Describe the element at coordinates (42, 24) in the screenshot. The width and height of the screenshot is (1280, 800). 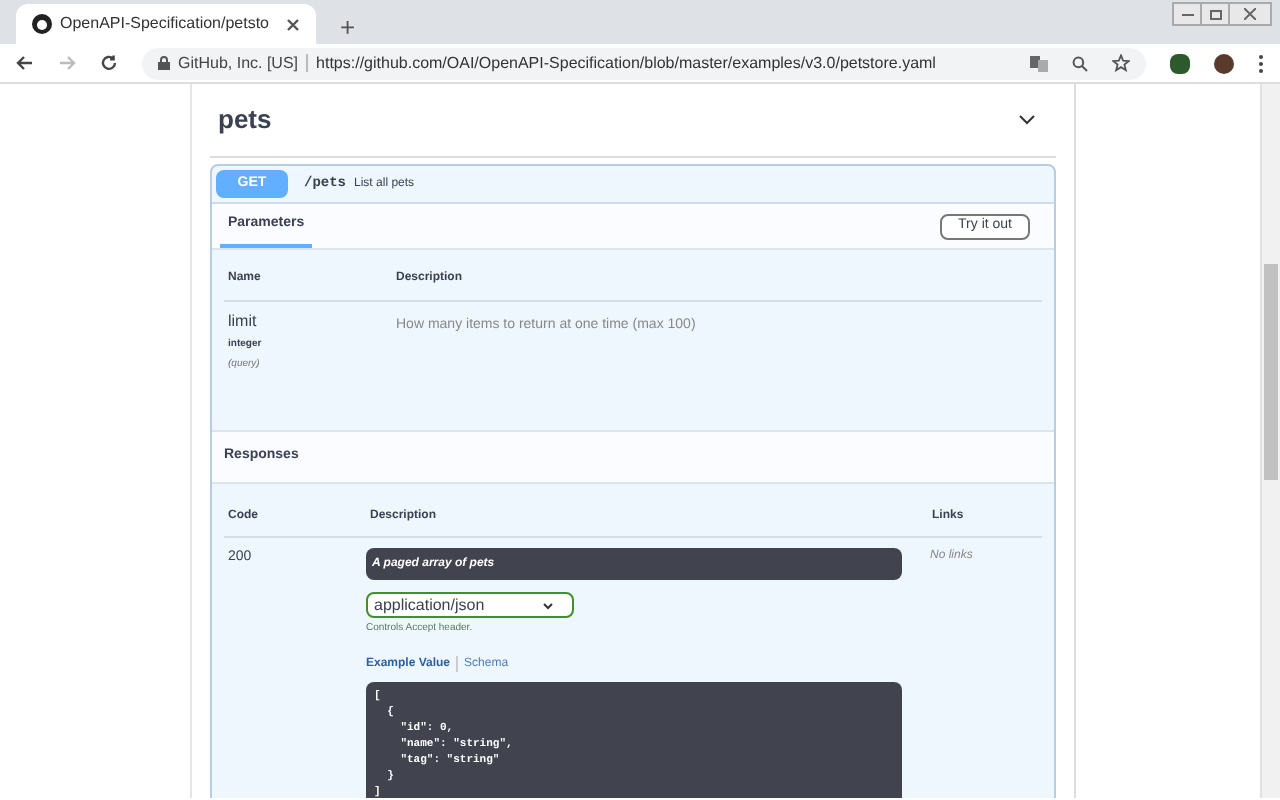
I see `github-icon` at that location.